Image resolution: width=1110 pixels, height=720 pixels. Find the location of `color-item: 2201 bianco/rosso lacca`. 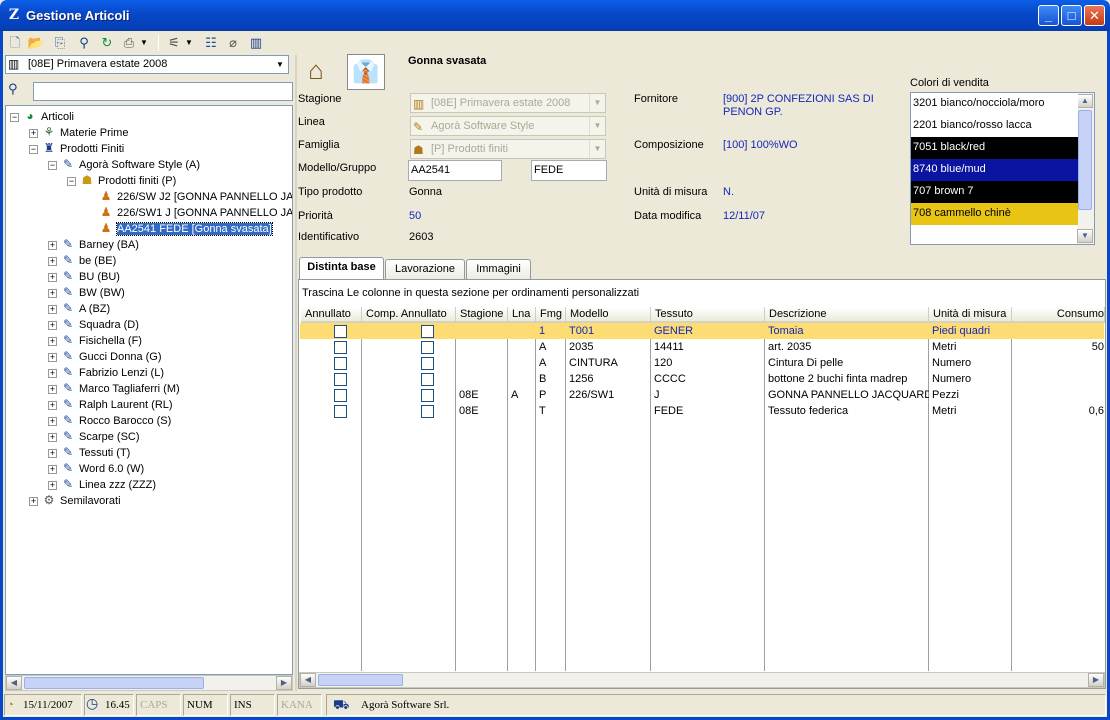

color-item: 2201 bianco/rosso lacca is located at coordinates (994, 126).